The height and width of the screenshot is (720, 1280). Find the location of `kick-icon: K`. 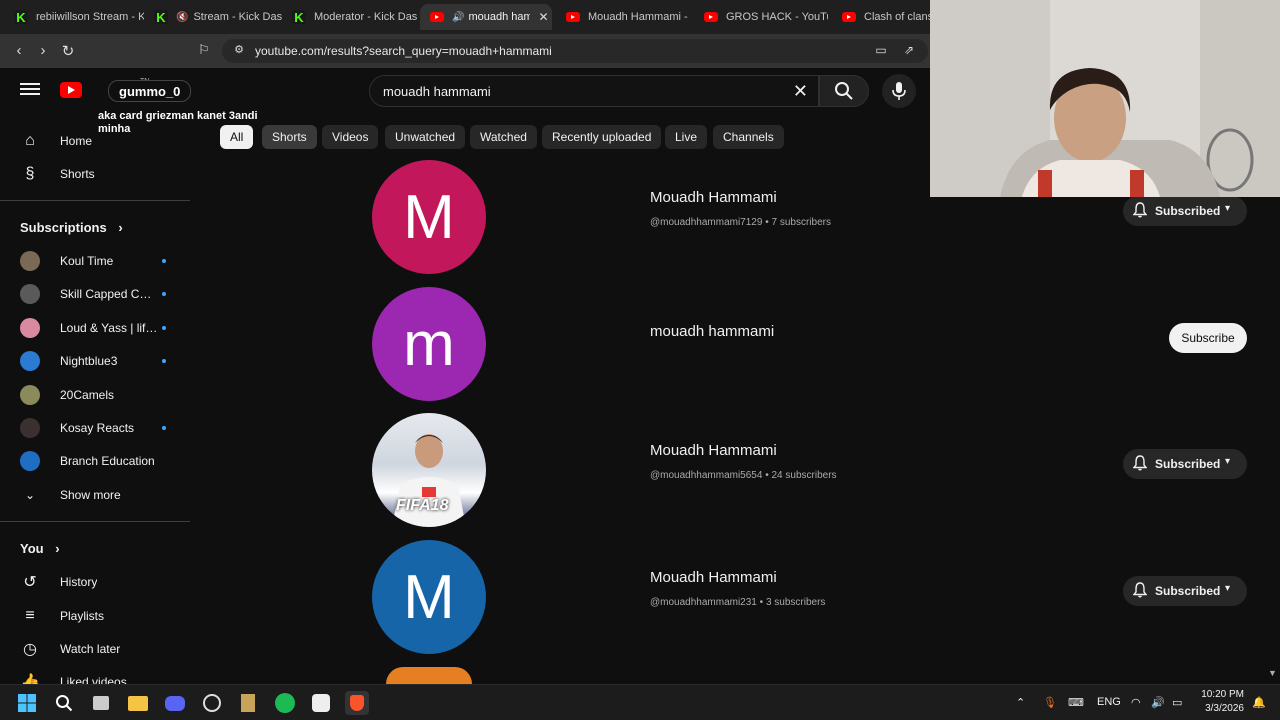

kick-icon: K is located at coordinates (21, 17).